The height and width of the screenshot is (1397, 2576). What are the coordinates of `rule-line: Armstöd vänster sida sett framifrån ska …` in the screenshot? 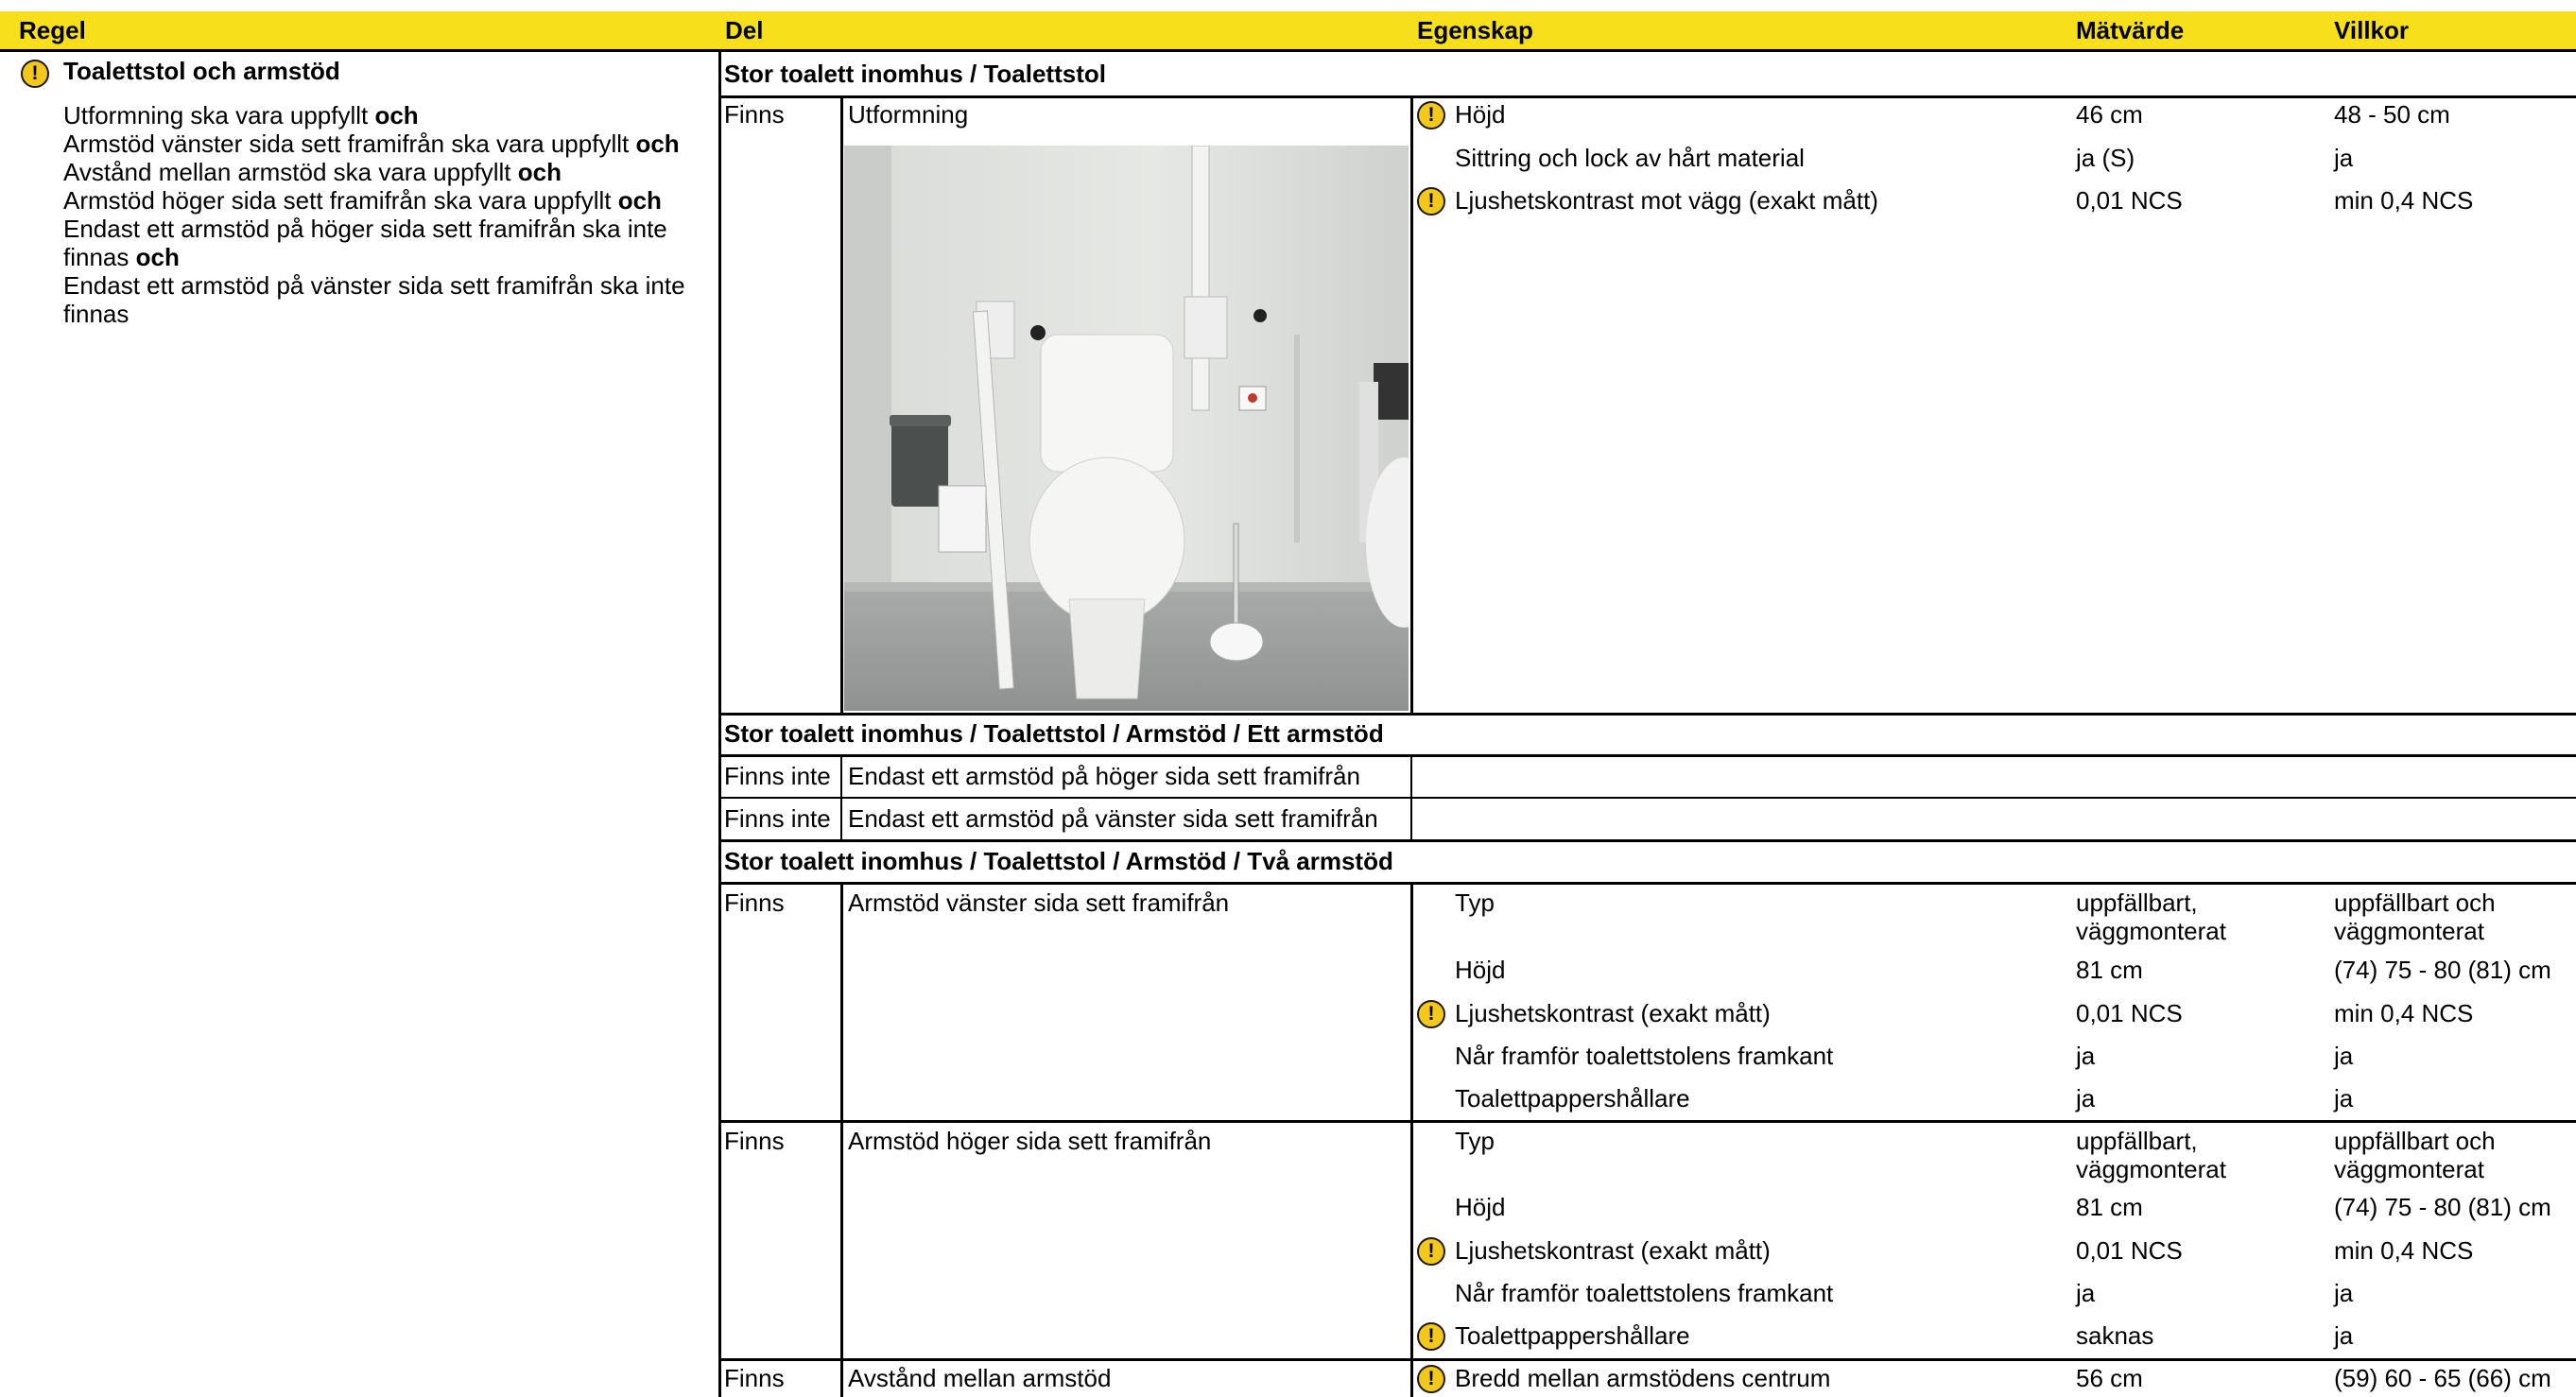 It's located at (371, 144).